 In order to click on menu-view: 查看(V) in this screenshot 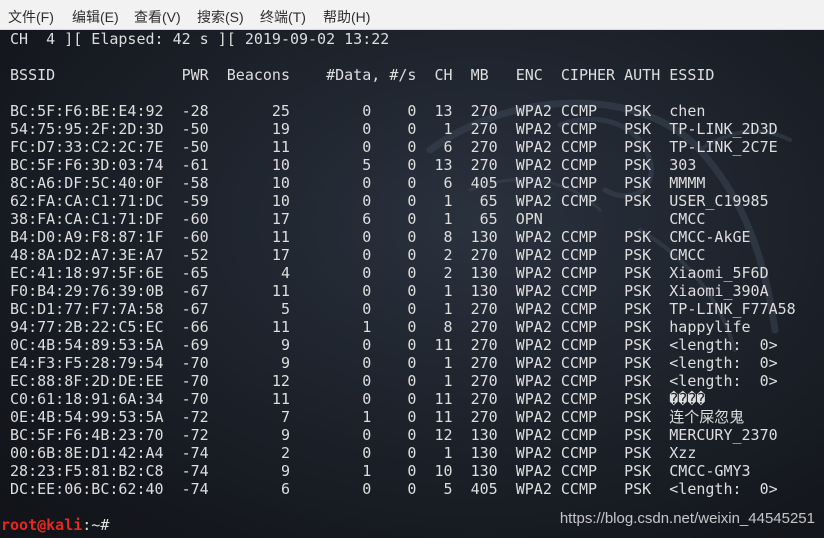, I will do `click(157, 14)`.